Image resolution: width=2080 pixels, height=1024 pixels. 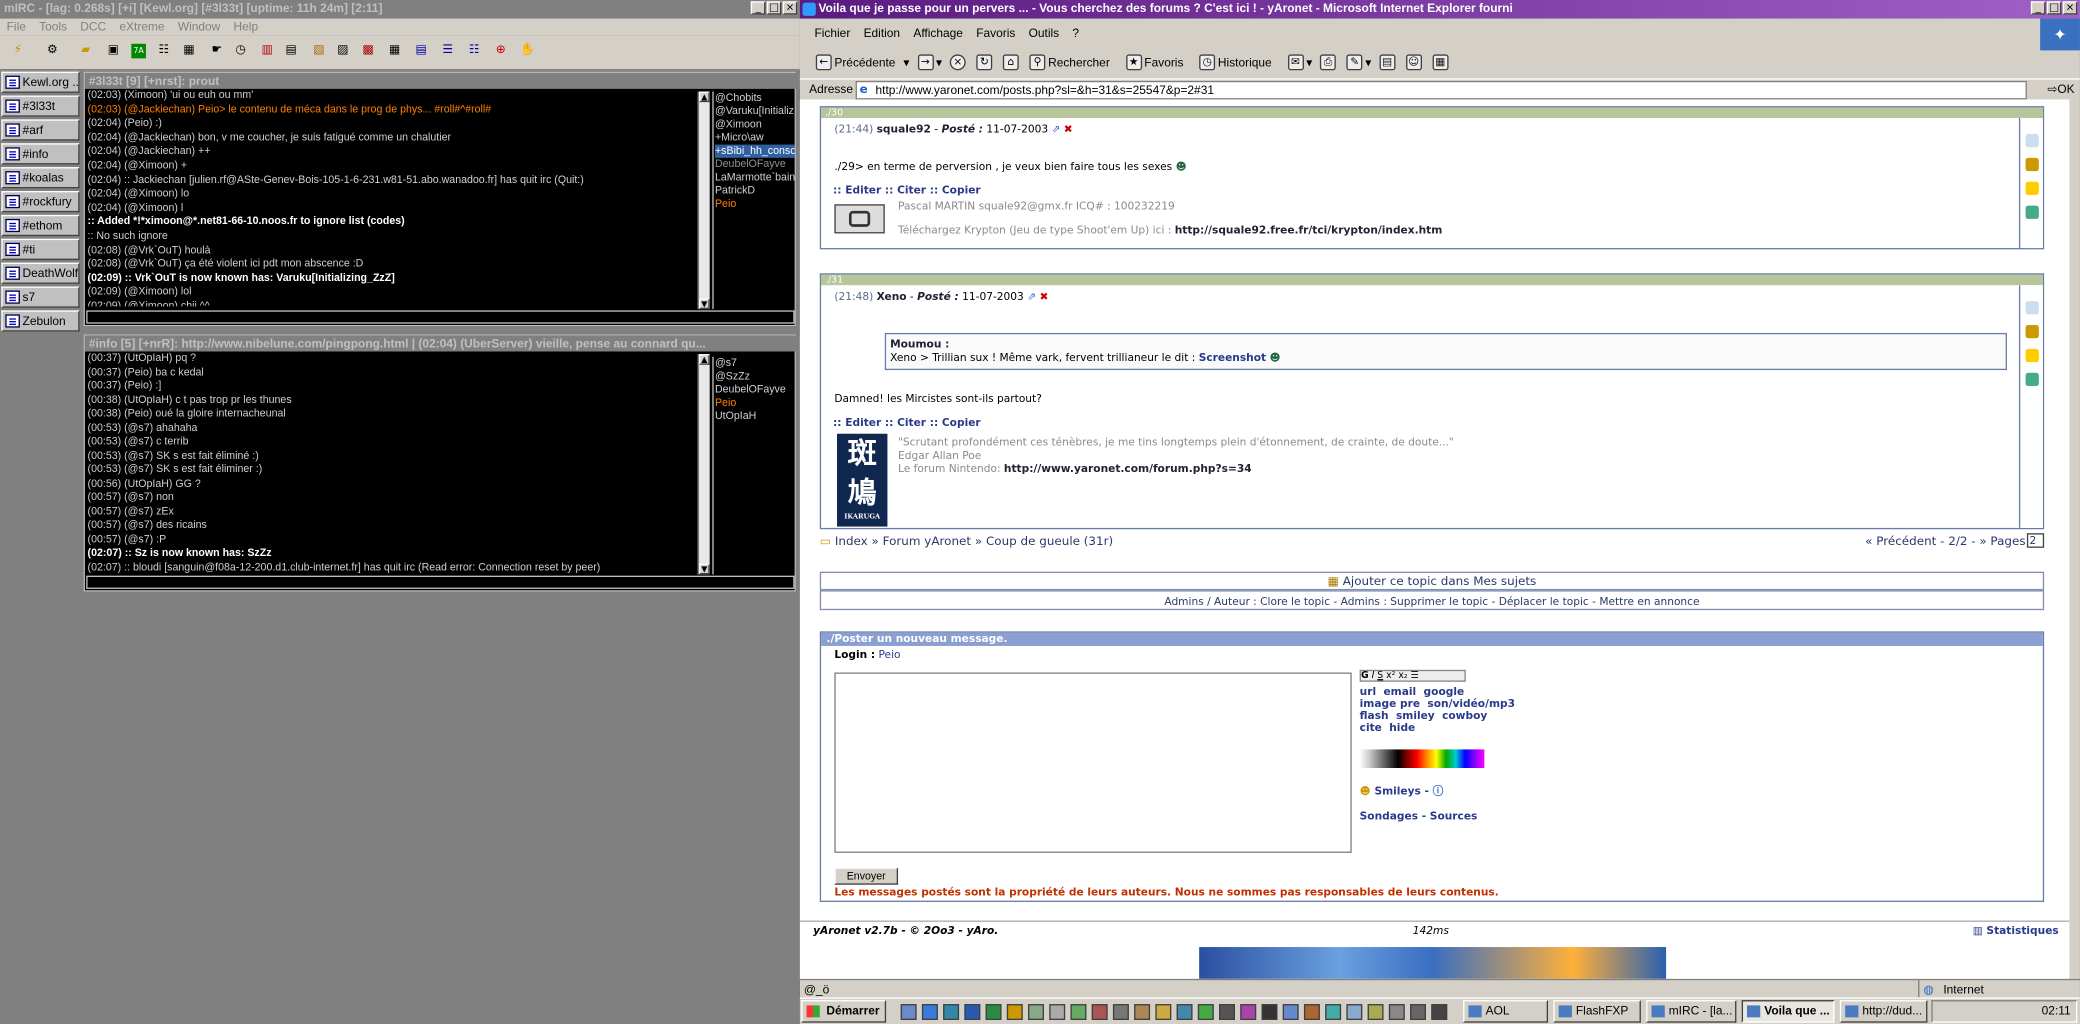 I want to click on switchbar-item: #koalas, so click(x=40, y=178).